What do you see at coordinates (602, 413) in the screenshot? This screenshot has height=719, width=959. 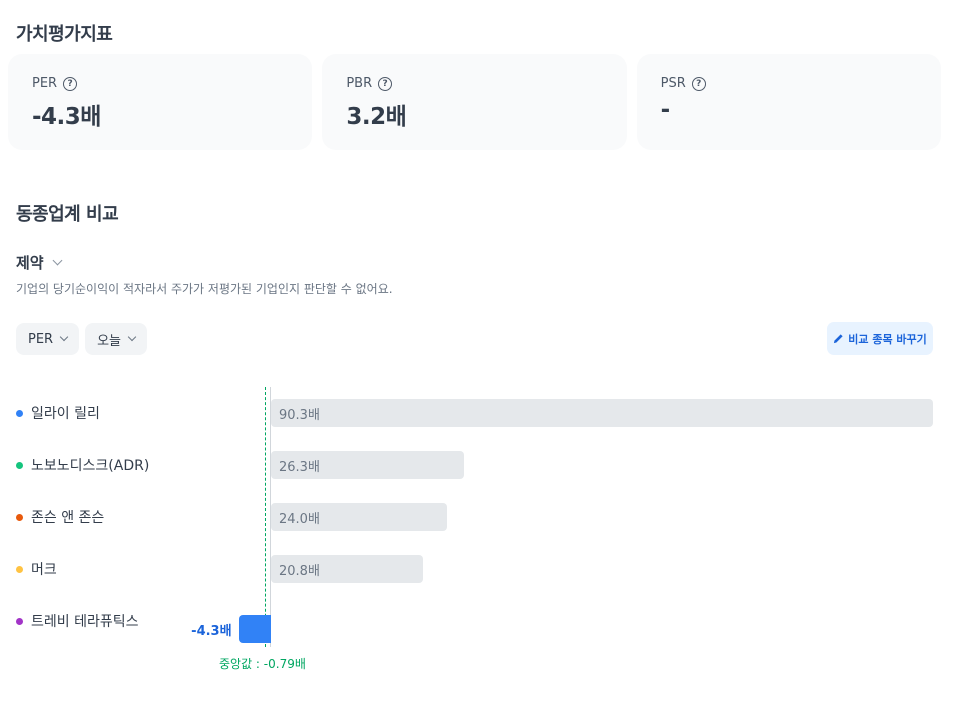 I see `bar: 90.3배` at bounding box center [602, 413].